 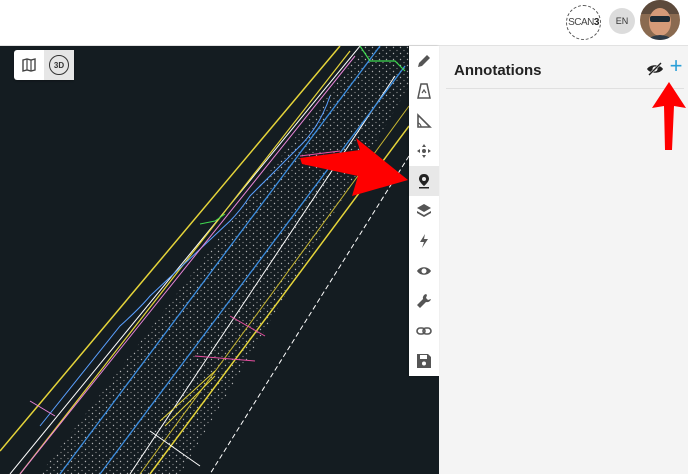 I want to click on move-icon, so click(x=424, y=151).